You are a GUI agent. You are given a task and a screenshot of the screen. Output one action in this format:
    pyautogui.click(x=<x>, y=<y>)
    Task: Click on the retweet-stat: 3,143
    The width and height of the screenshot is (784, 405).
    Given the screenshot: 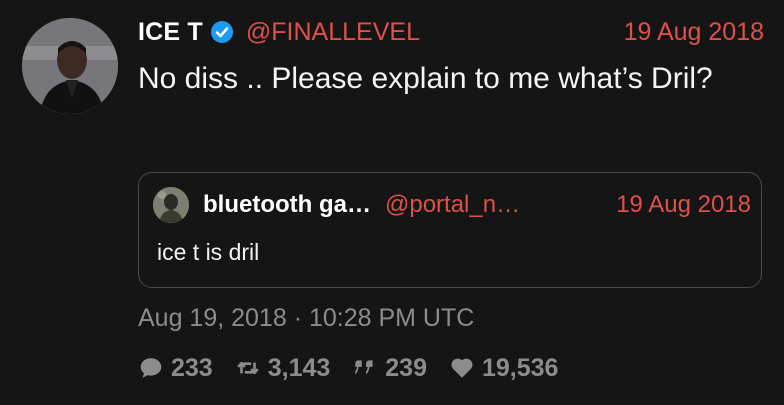 What is the action you would take?
    pyautogui.click(x=283, y=368)
    